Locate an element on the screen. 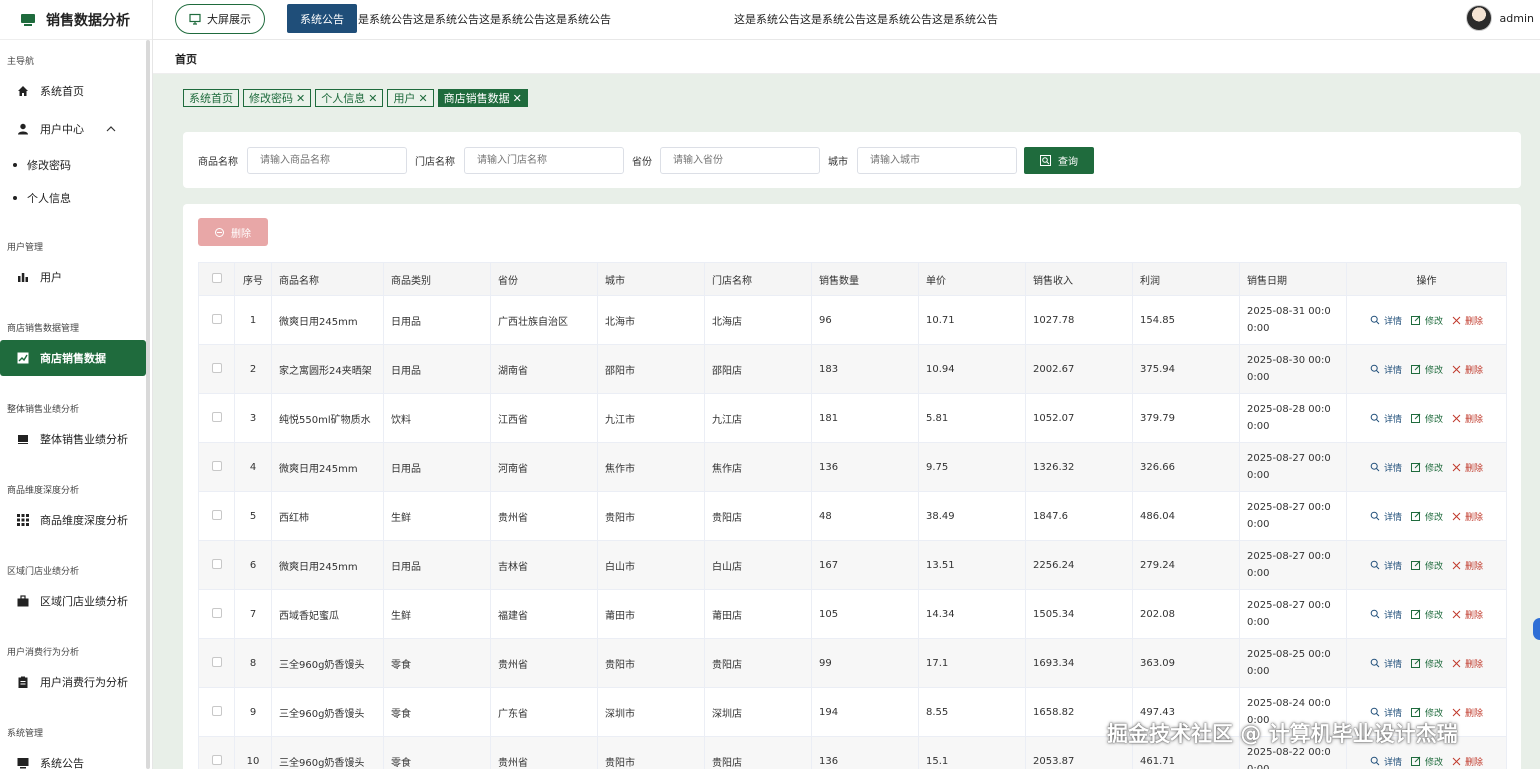 The height and width of the screenshot is (769, 1540). sidebar-scrollbar is located at coordinates (148, 404).